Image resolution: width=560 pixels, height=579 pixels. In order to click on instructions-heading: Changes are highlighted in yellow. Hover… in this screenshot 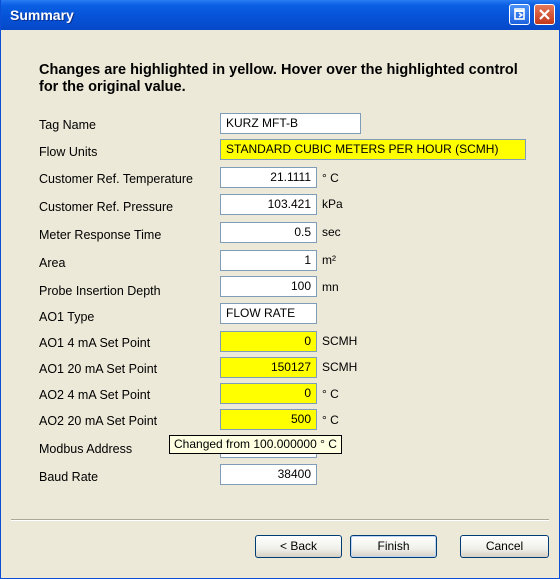, I will do `click(278, 78)`.